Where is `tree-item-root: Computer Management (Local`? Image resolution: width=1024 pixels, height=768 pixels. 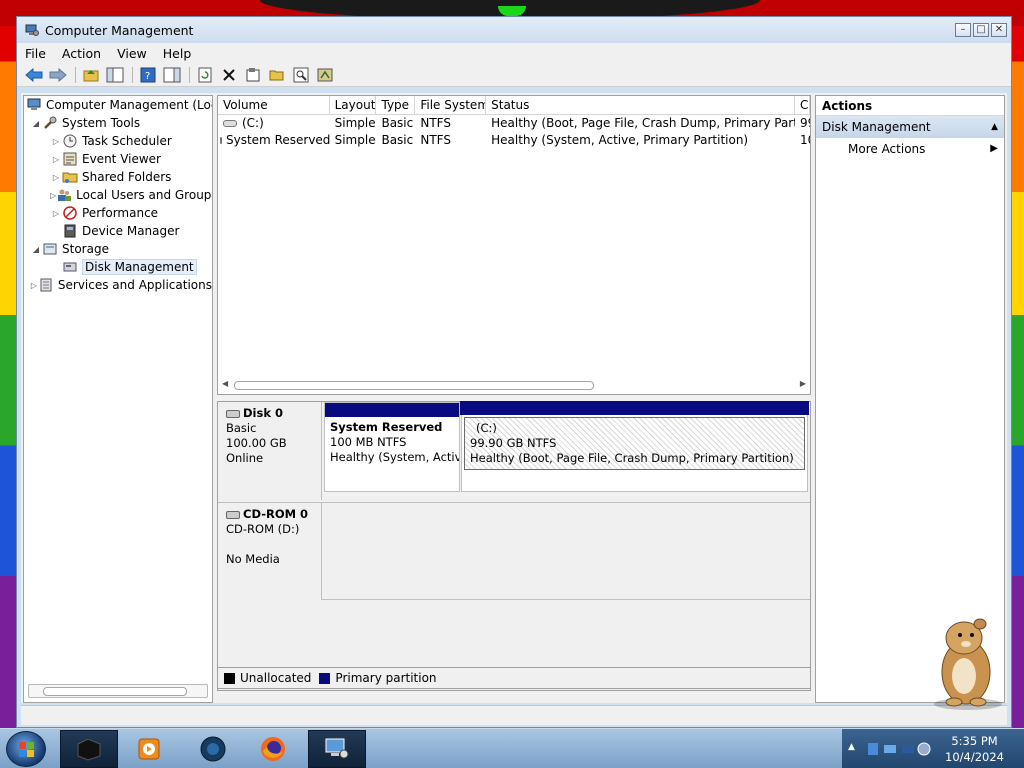 tree-item-root: Computer Management (Local is located at coordinates (118, 105).